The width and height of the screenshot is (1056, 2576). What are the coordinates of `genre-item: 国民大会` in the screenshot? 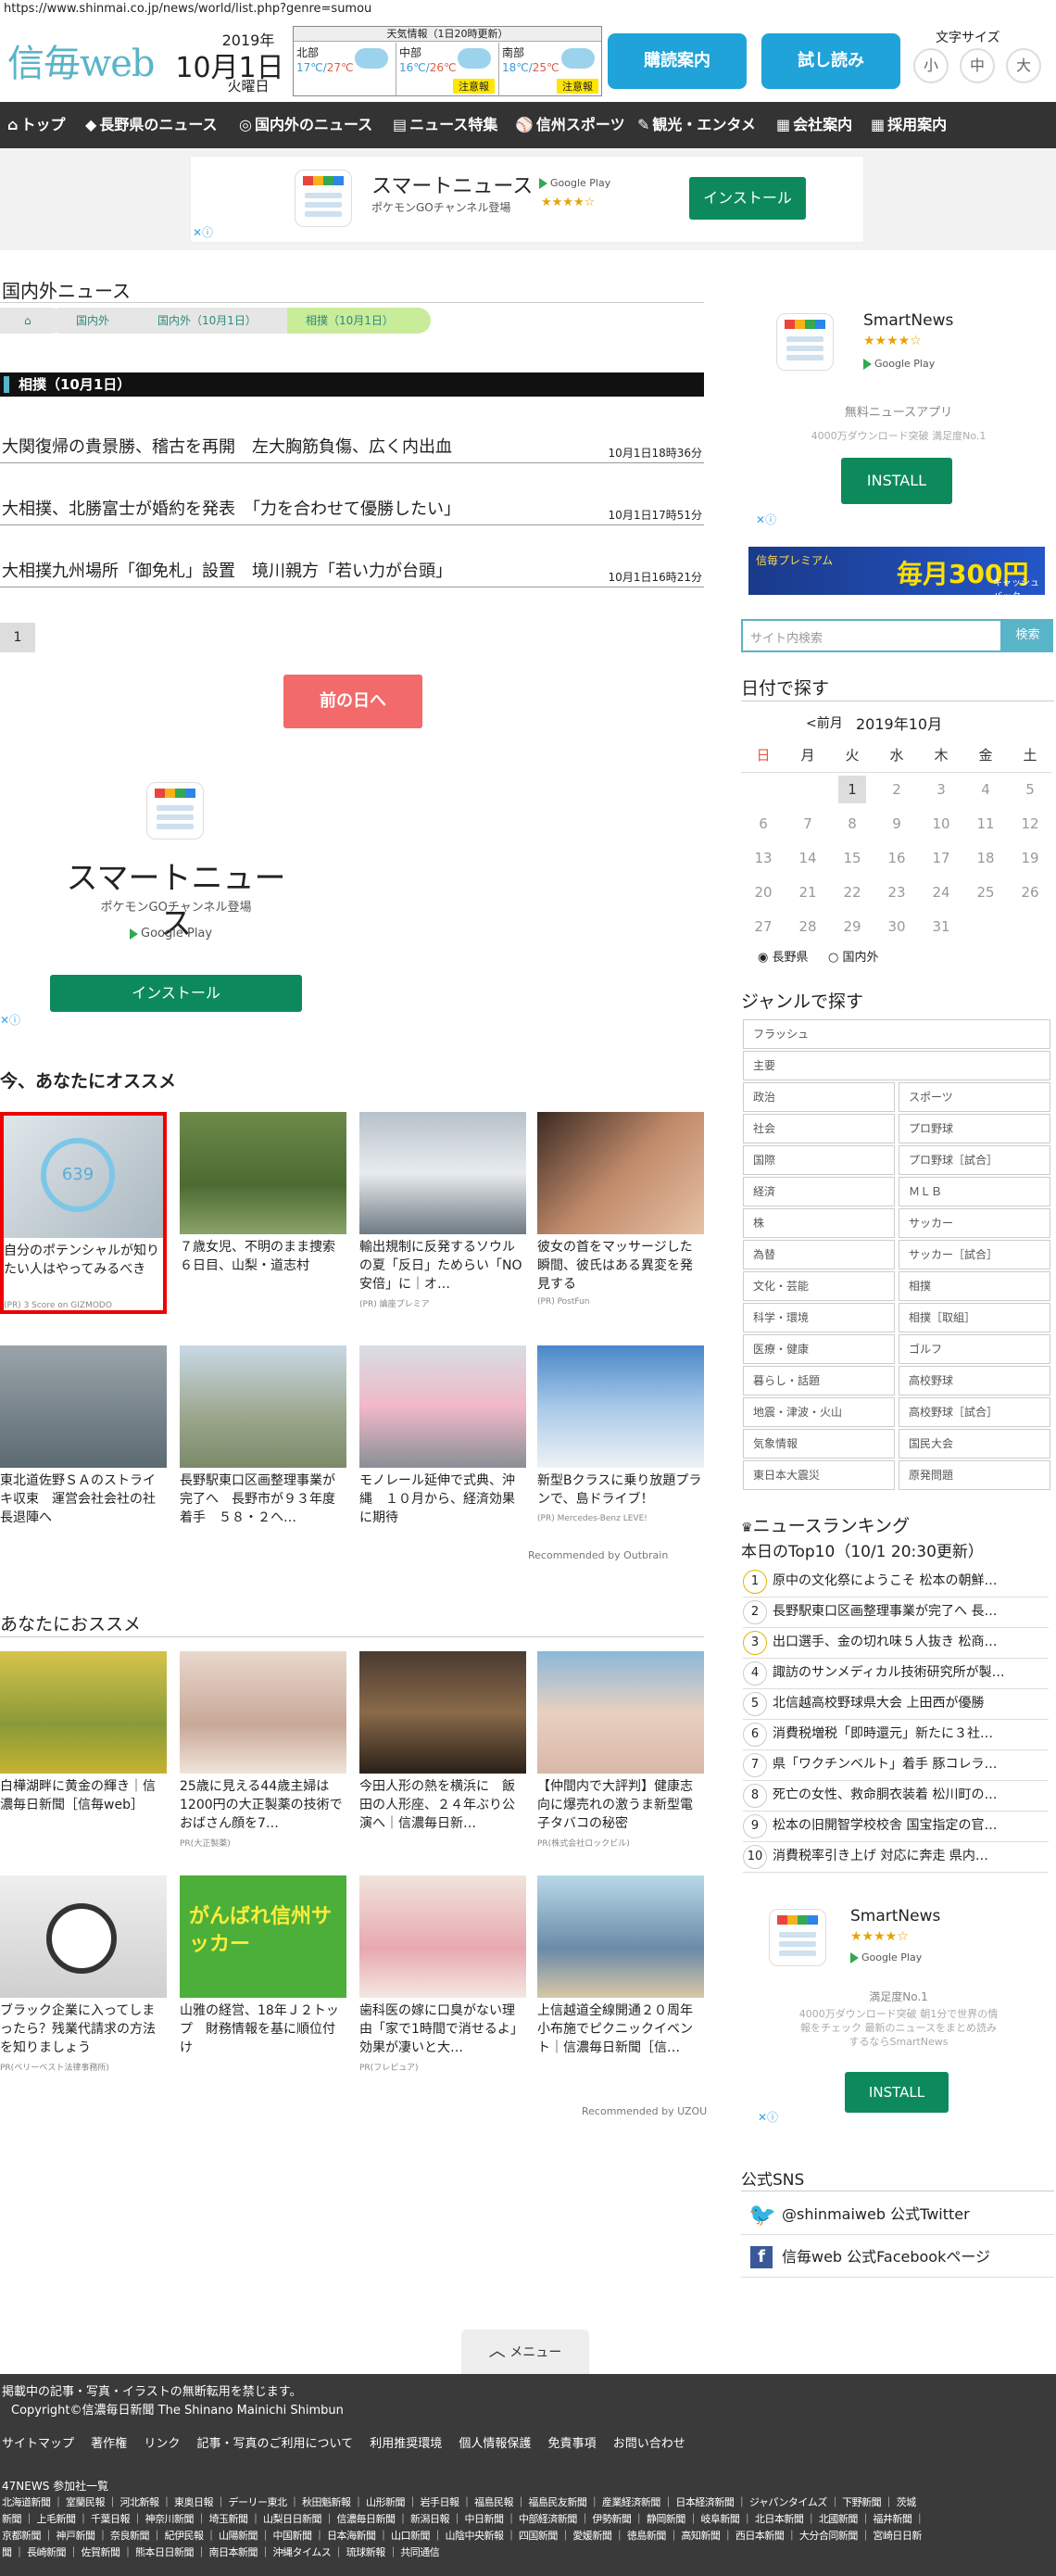 It's located at (974, 1443).